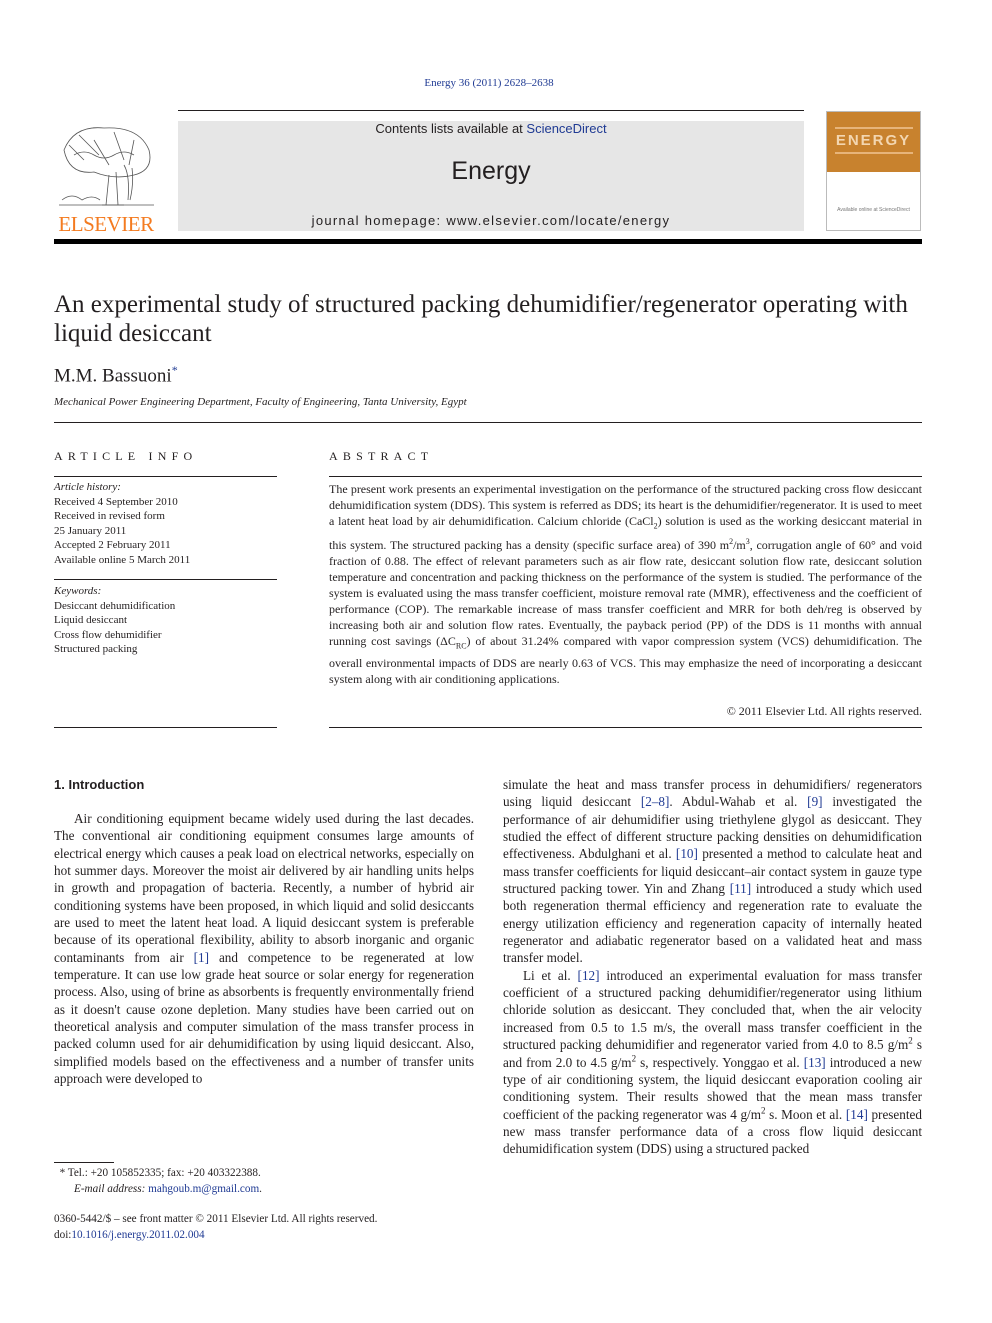 The image size is (992, 1323). I want to click on reference-link: [2–8], so click(655, 801).